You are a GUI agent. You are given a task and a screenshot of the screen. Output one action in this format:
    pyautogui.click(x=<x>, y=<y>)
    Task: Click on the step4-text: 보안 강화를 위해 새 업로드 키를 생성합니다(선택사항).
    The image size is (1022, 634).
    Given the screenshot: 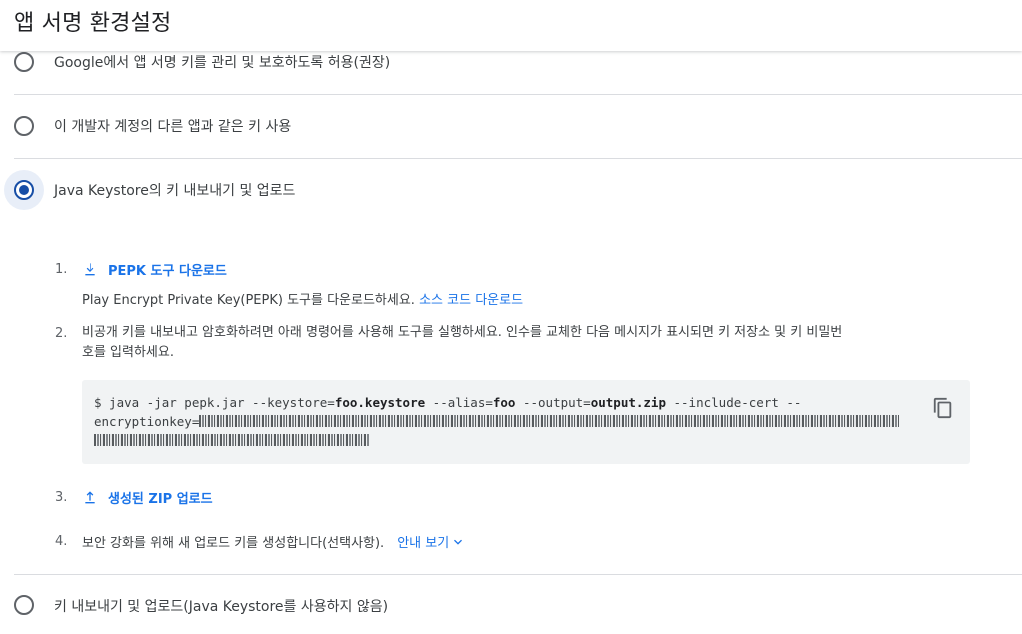 What is the action you would take?
    pyautogui.click(x=233, y=543)
    